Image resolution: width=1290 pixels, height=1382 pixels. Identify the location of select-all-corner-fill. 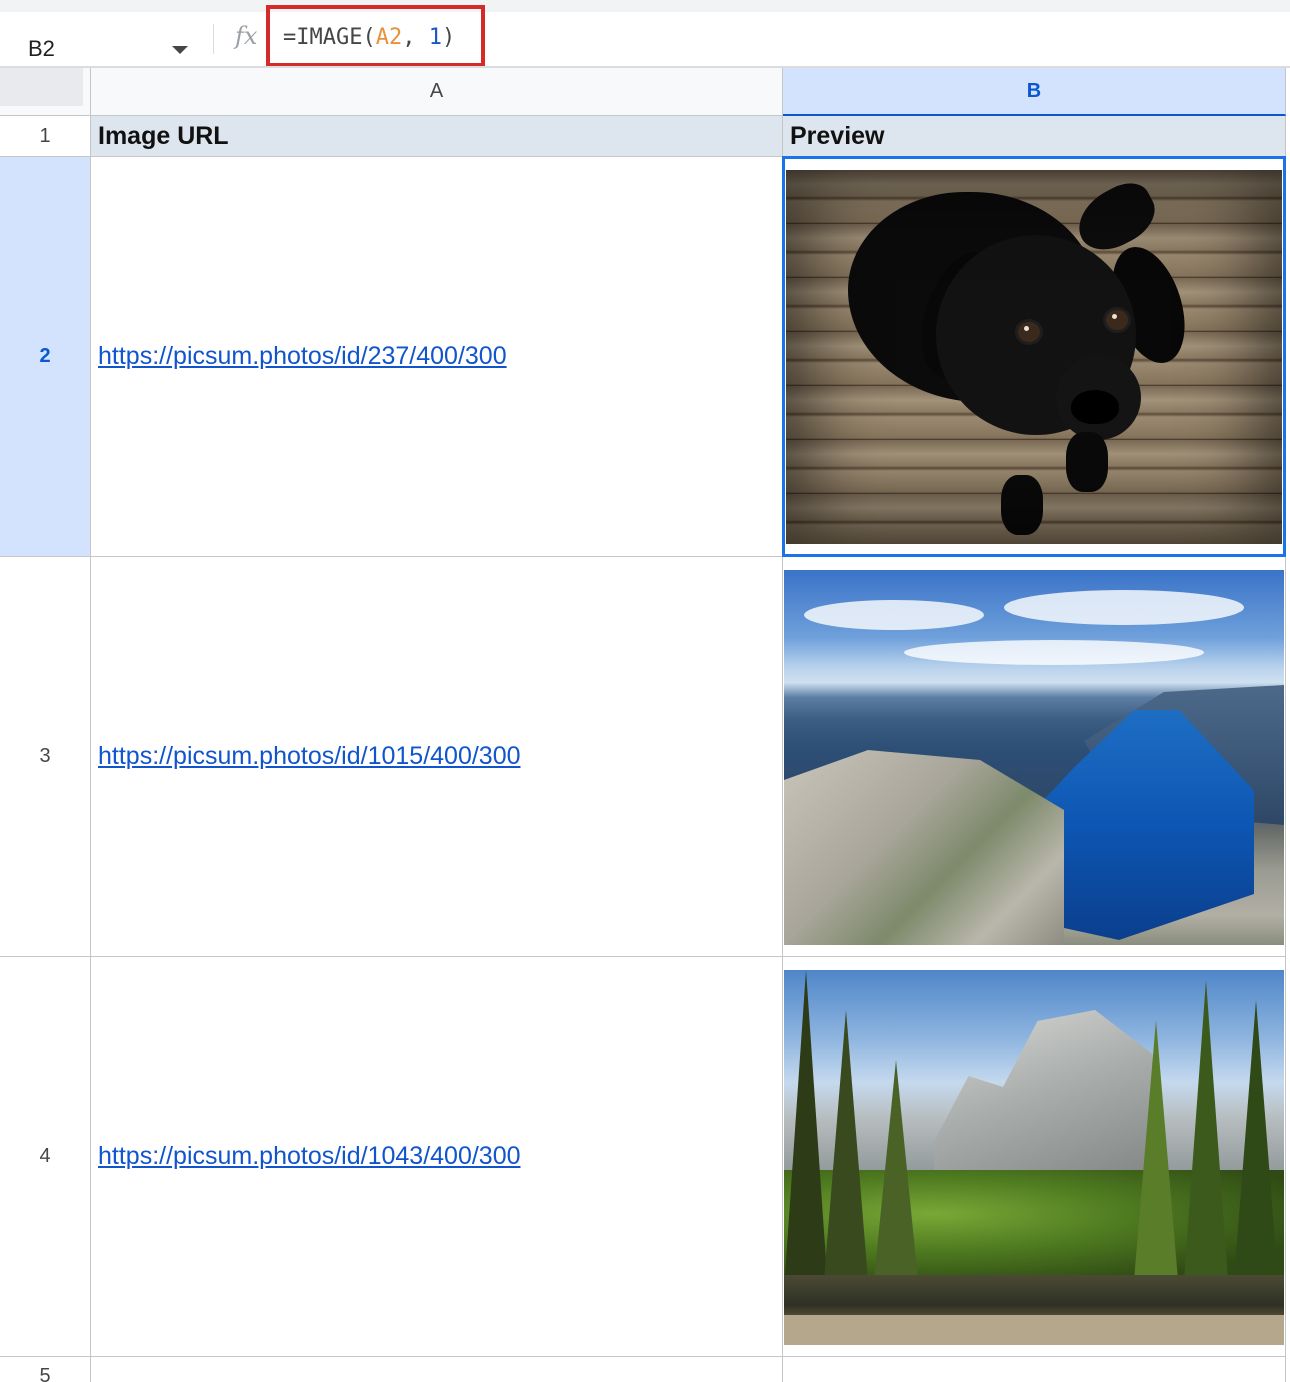
(41, 87).